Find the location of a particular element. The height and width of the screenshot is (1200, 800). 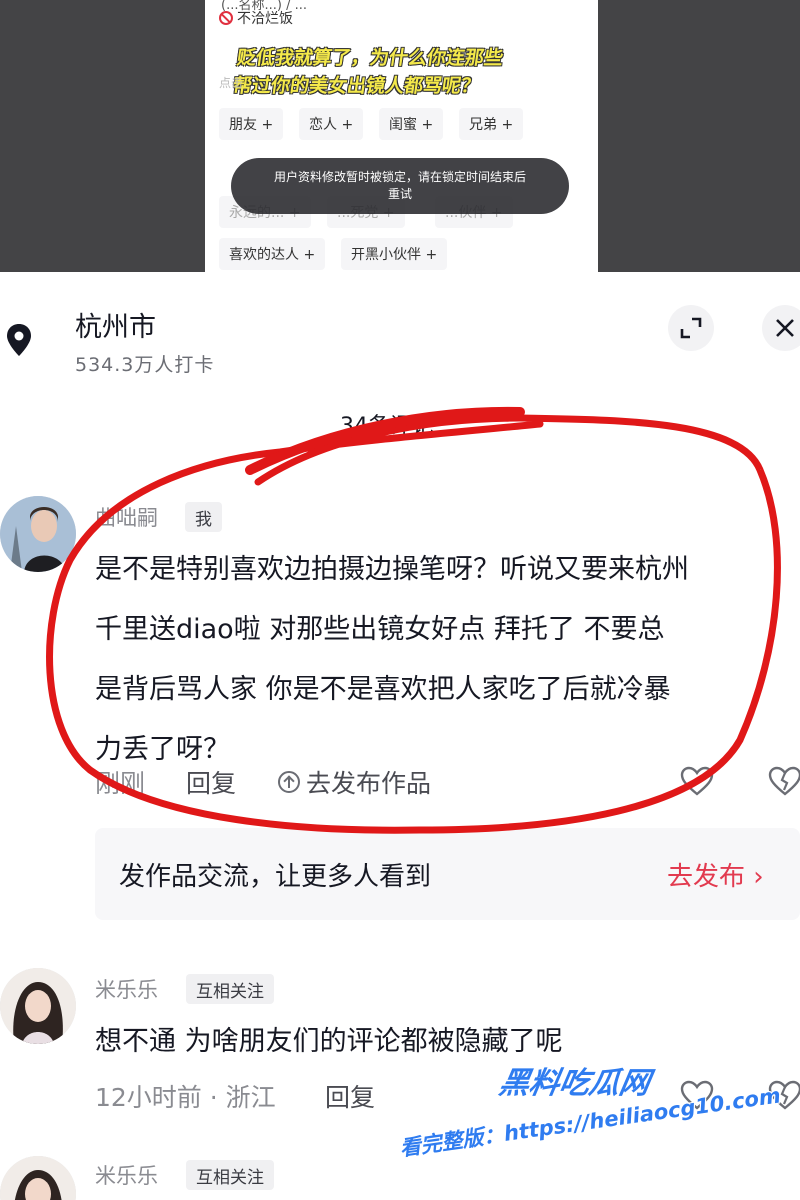

backdrop-left-panel is located at coordinates (102, 136).